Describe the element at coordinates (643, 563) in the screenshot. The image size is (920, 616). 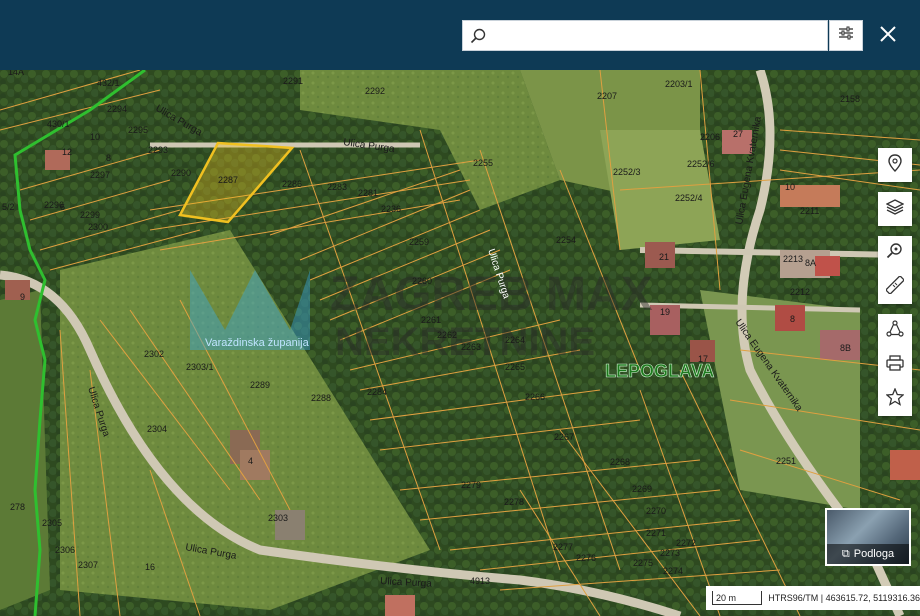
I see `parcel-number: 2275` at that location.